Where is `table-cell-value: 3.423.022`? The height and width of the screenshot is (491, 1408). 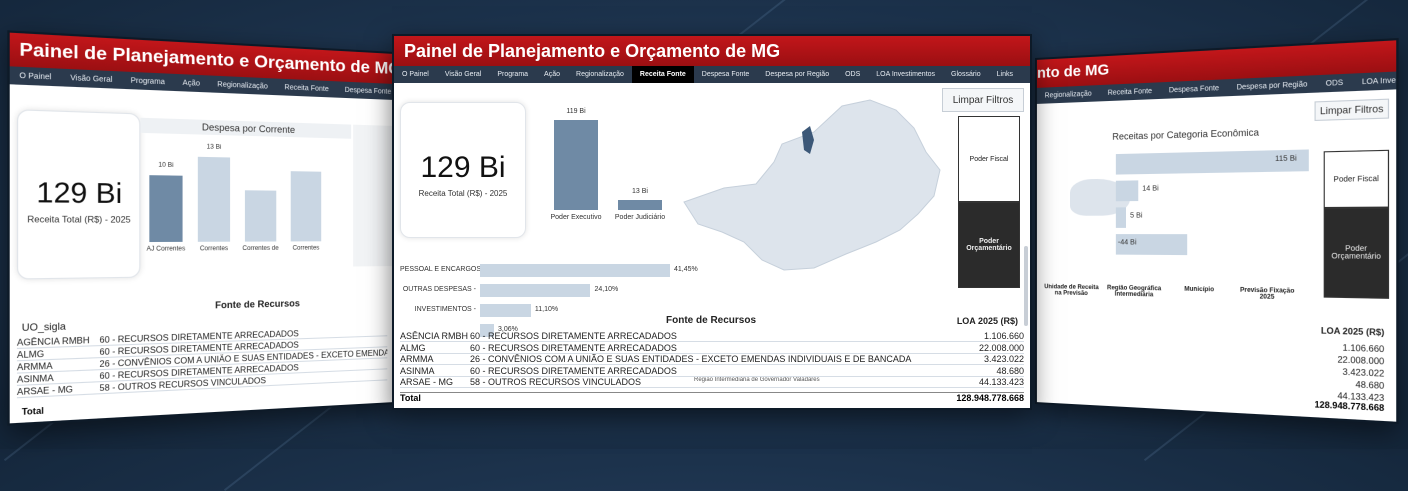 table-cell-value: 3.423.022 is located at coordinates (969, 359).